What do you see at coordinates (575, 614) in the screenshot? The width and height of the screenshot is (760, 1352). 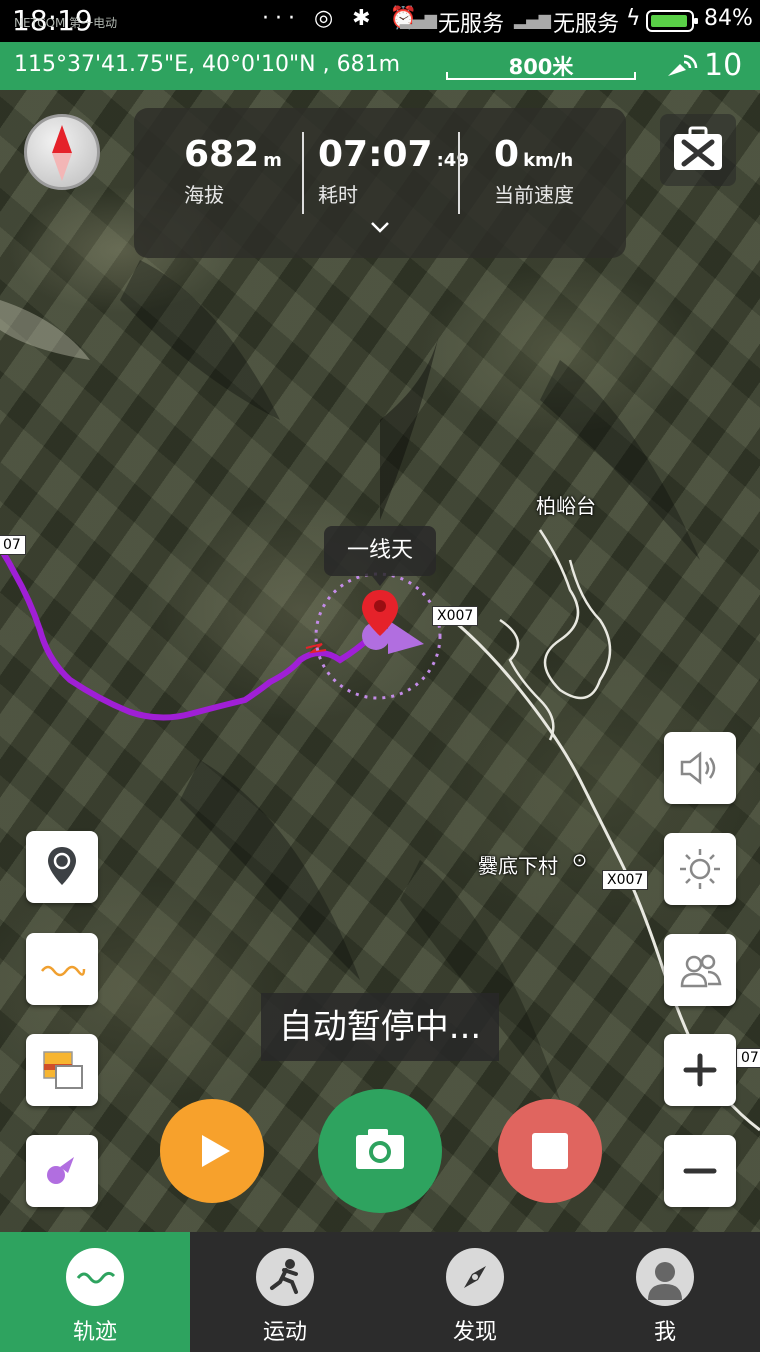 I see `switchback-road` at bounding box center [575, 614].